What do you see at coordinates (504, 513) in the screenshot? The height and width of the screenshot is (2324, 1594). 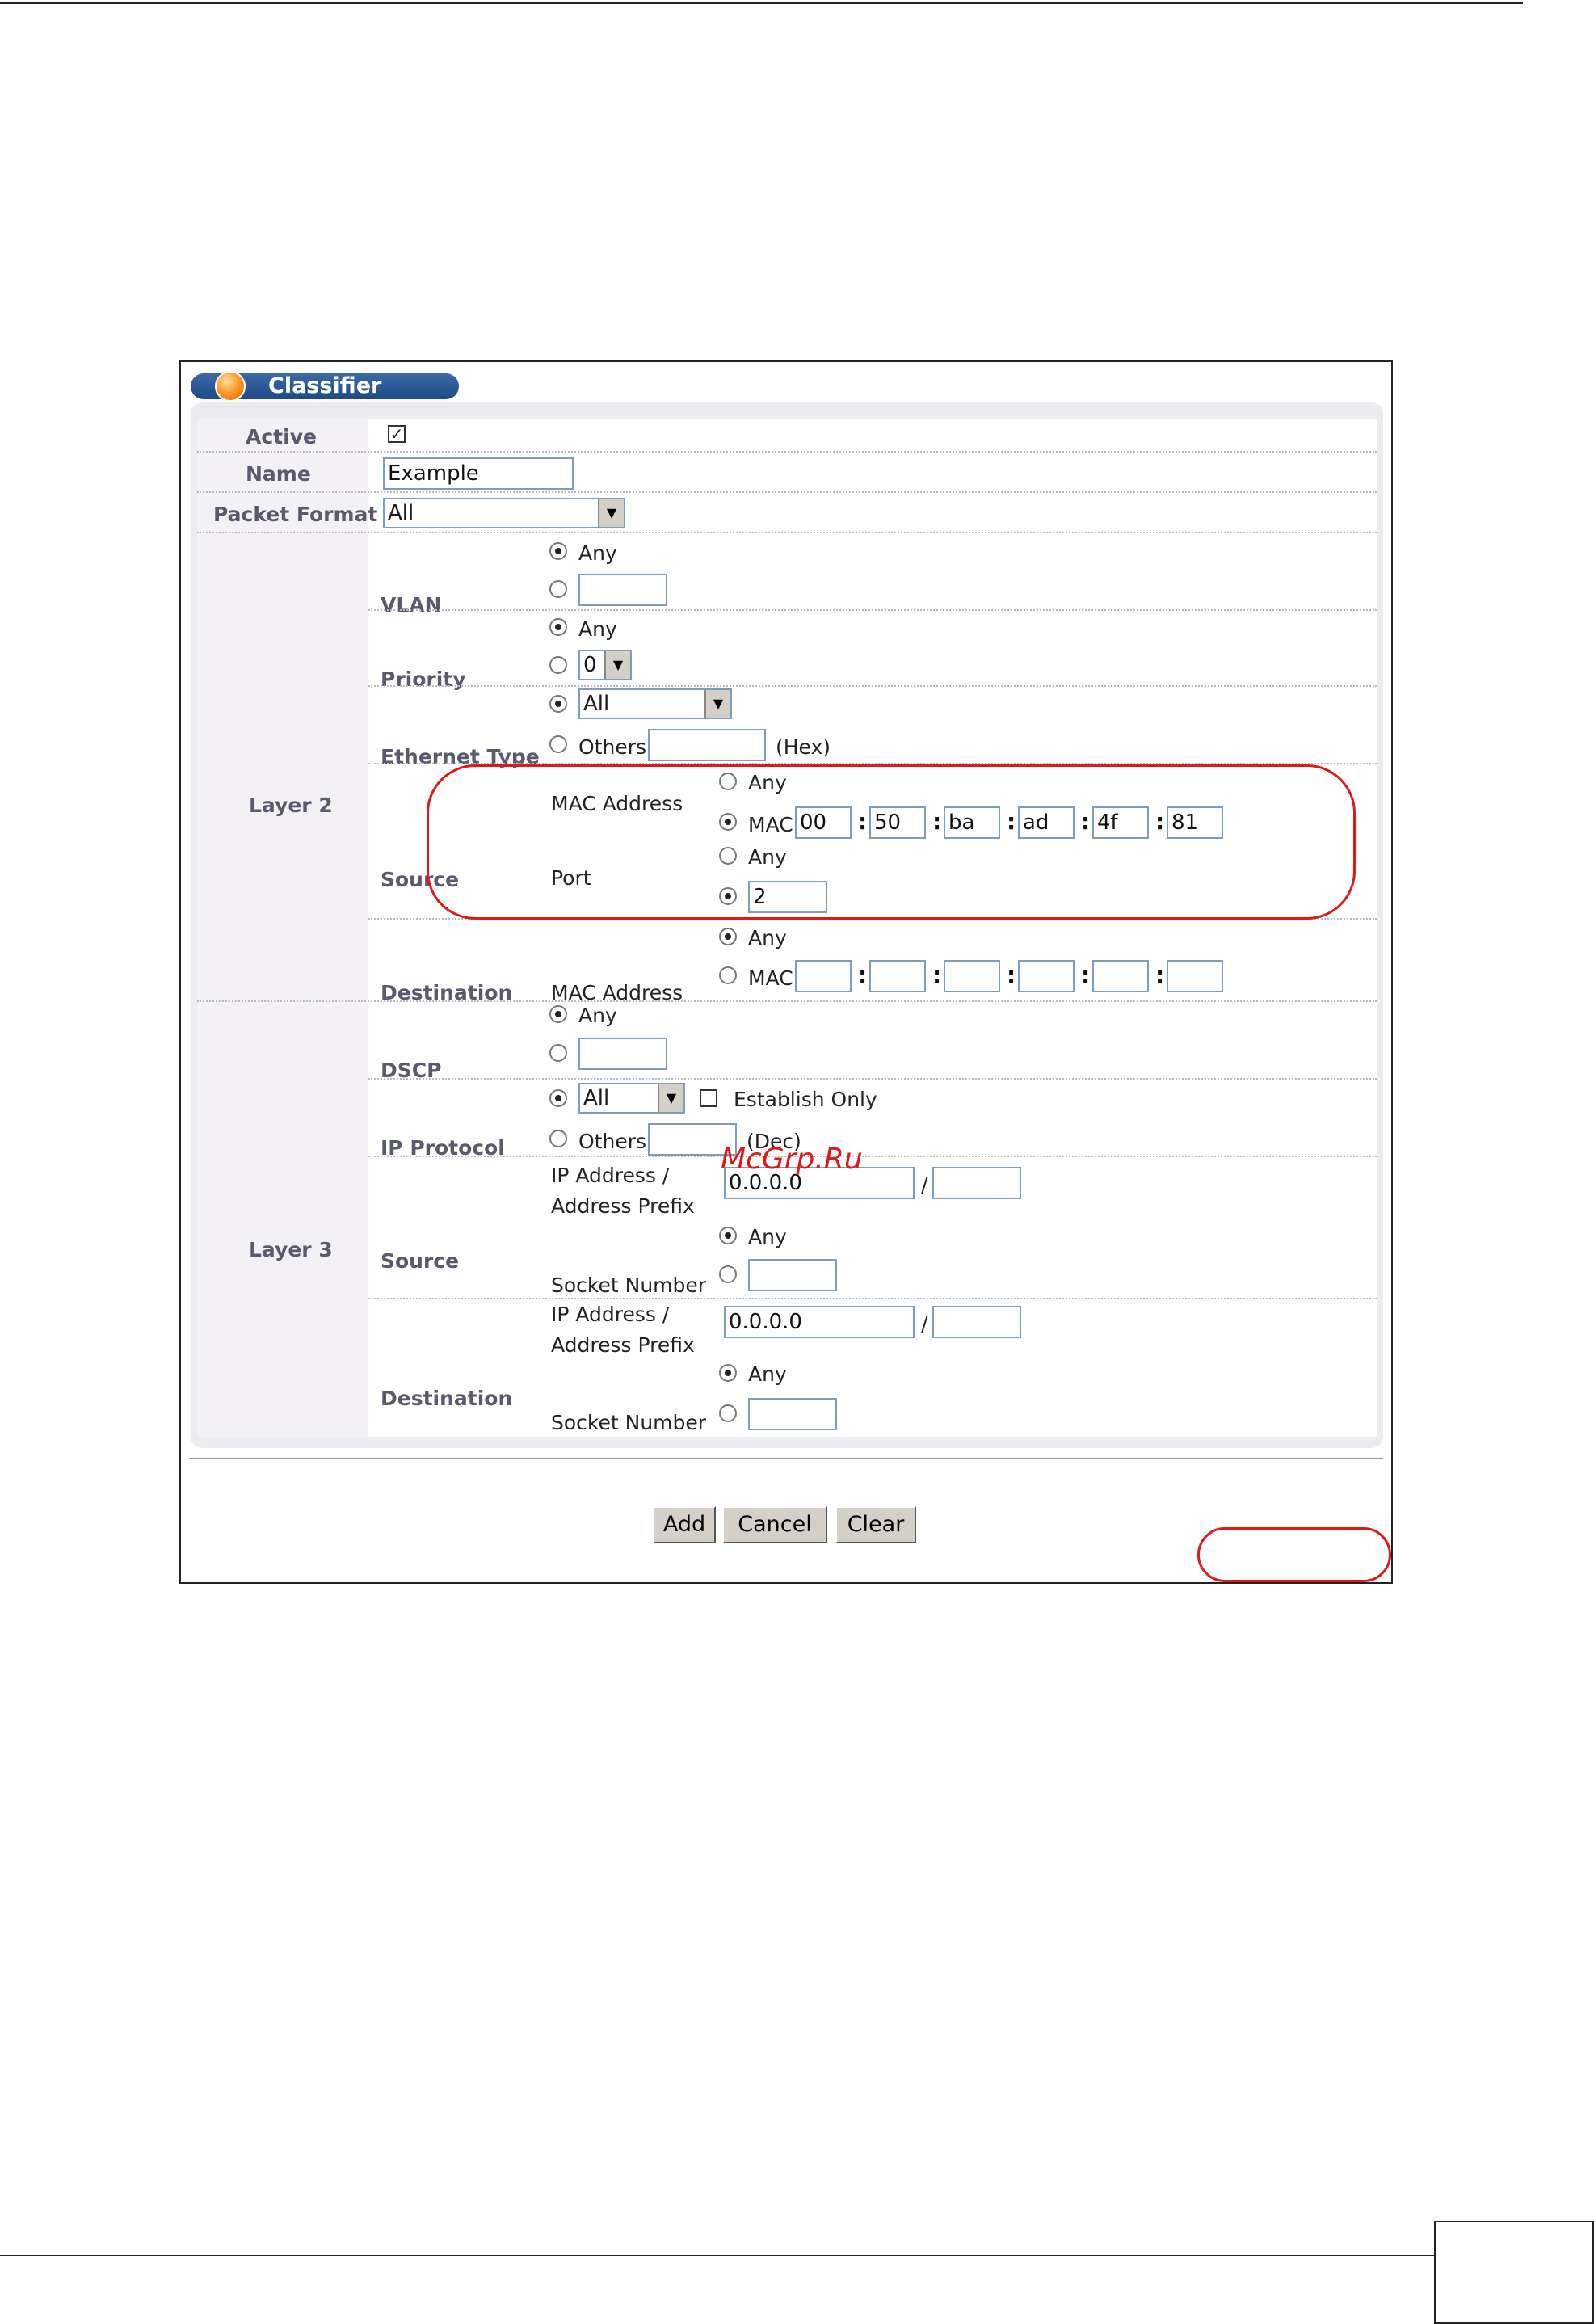 I see `packet-format-select: All ▼` at bounding box center [504, 513].